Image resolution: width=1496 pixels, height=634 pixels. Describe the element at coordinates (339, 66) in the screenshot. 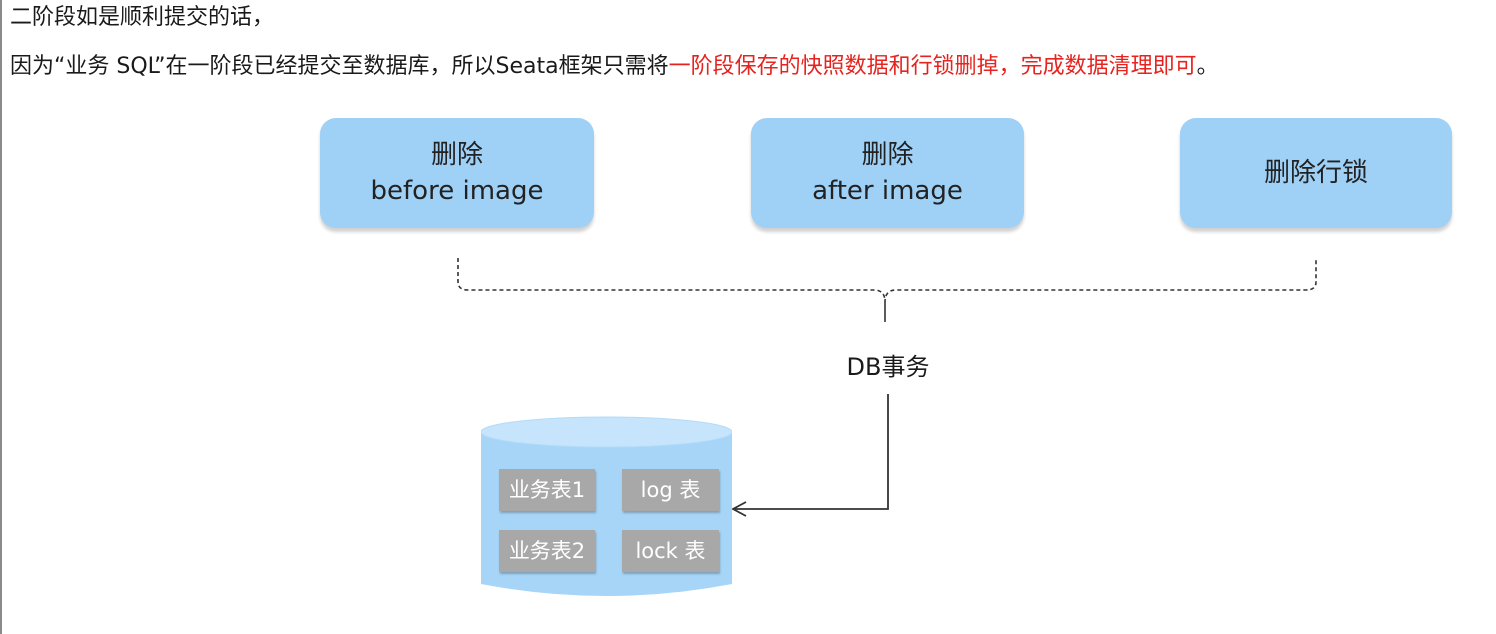

I see `intro-line-2-normal: 因为“业务 SQL”在一阶段已经提交至数据库，所以Seata框架只需将` at that location.